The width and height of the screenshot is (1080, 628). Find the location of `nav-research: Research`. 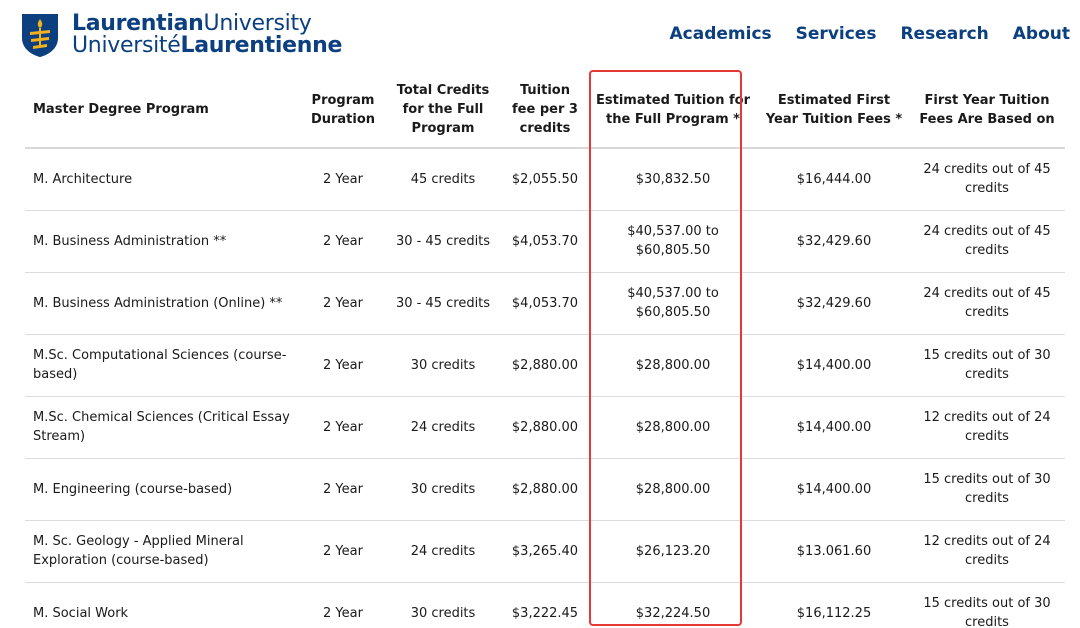

nav-research: Research is located at coordinates (944, 34).